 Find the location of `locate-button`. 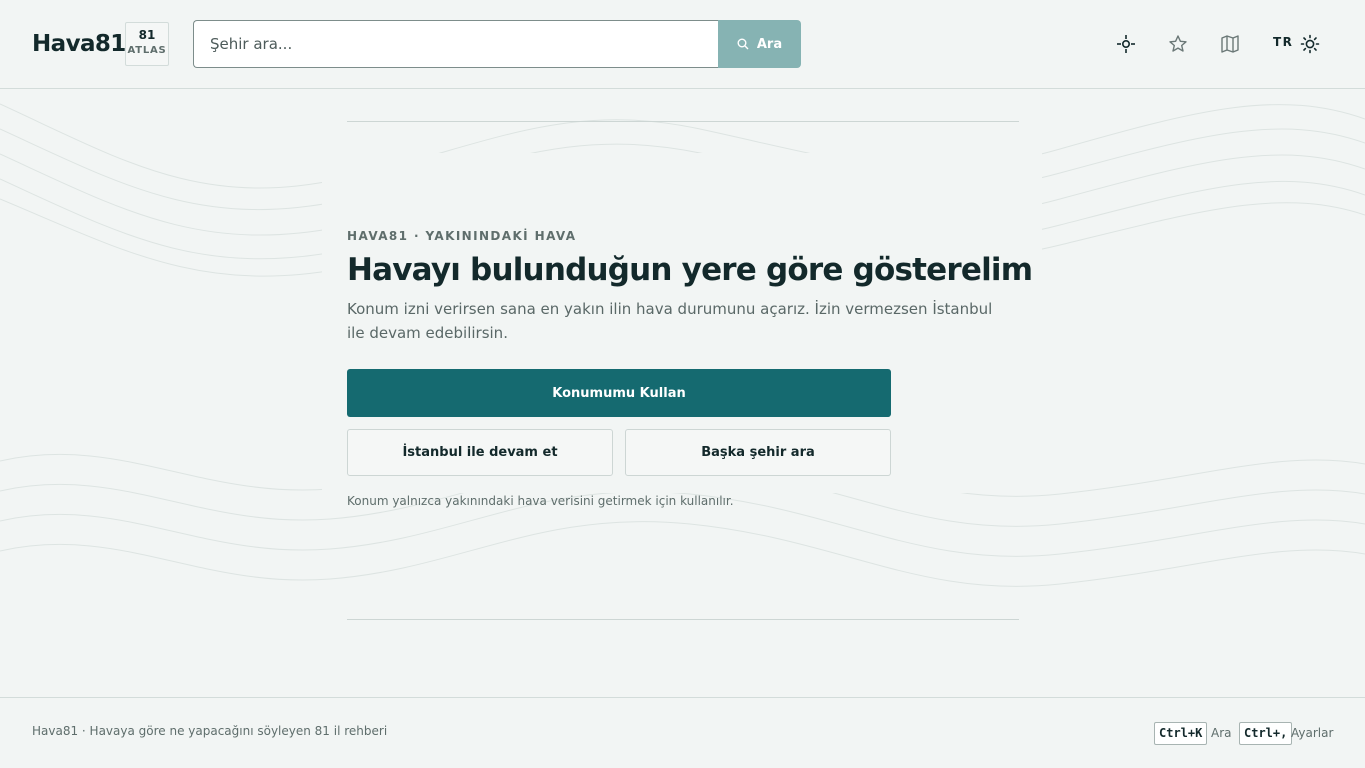

locate-button is located at coordinates (1126, 44).